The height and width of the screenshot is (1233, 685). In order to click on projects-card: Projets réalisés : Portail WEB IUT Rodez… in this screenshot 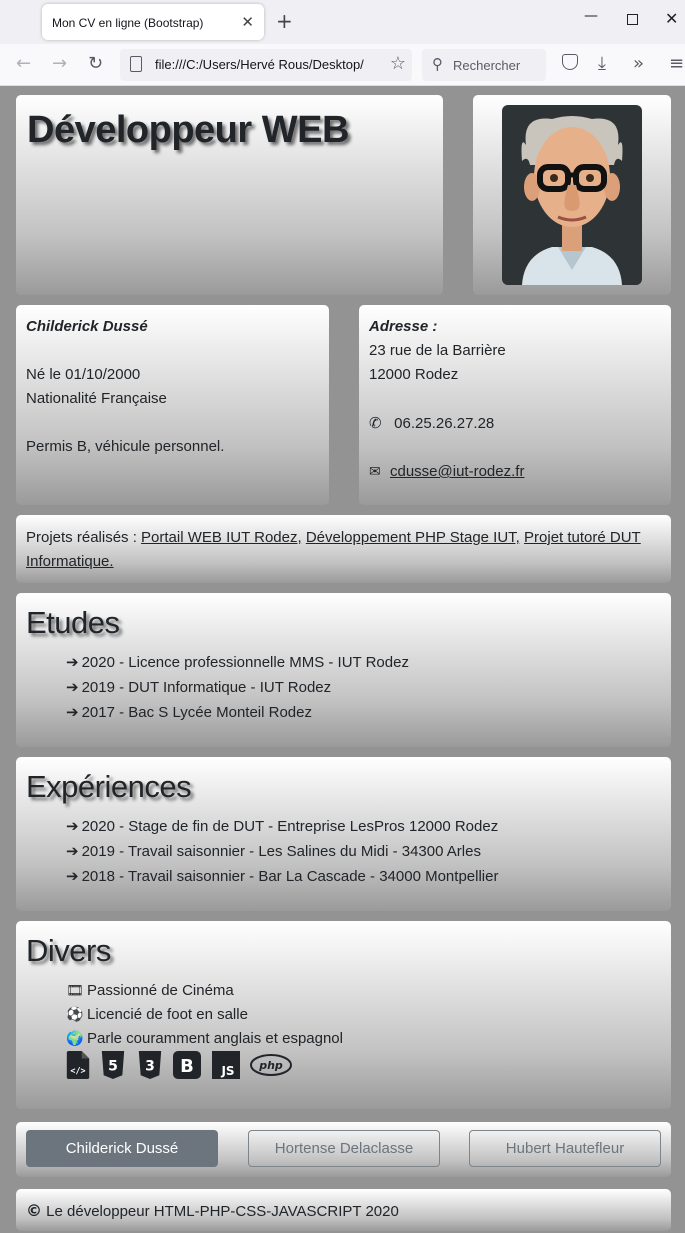, I will do `click(343, 549)`.